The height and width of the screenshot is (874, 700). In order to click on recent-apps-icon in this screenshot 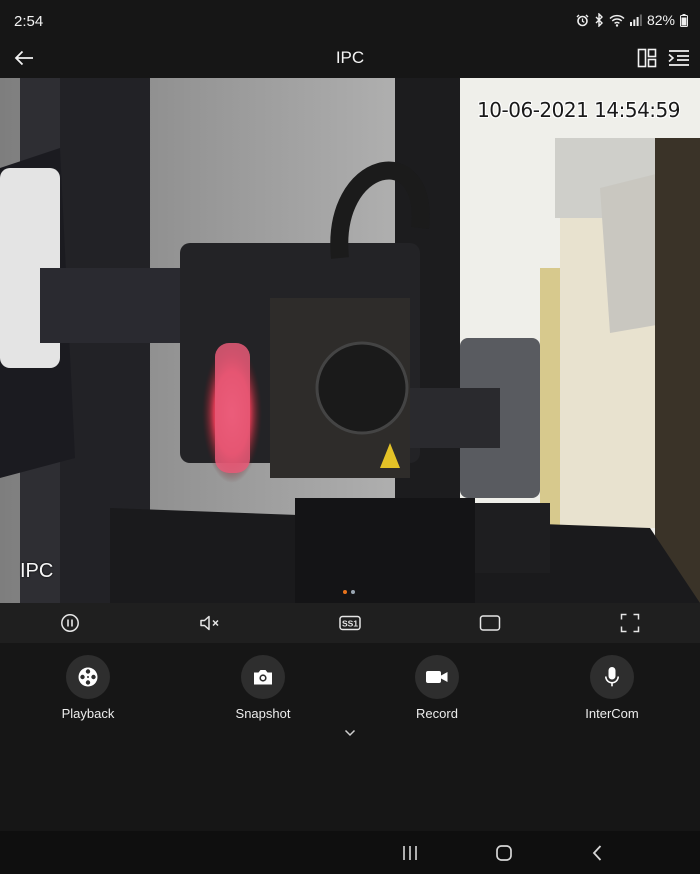, I will do `click(410, 853)`.